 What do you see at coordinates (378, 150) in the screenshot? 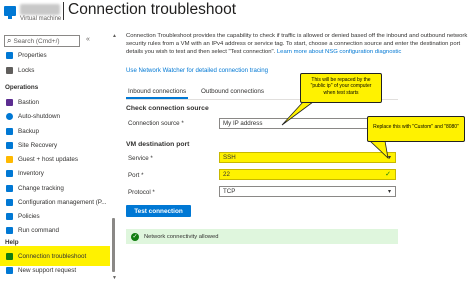
I see `callout2-pointer` at bounding box center [378, 150].